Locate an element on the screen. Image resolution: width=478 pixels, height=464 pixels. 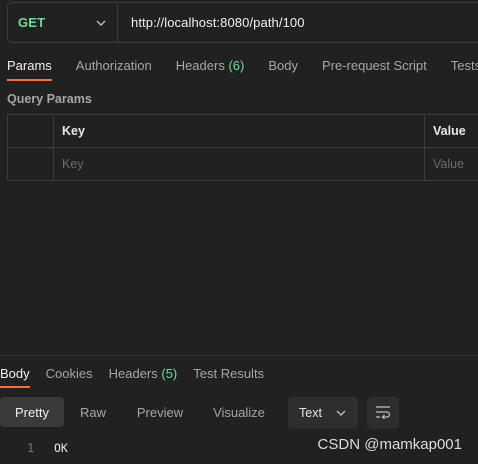
tab-body: Body is located at coordinates (283, 67).